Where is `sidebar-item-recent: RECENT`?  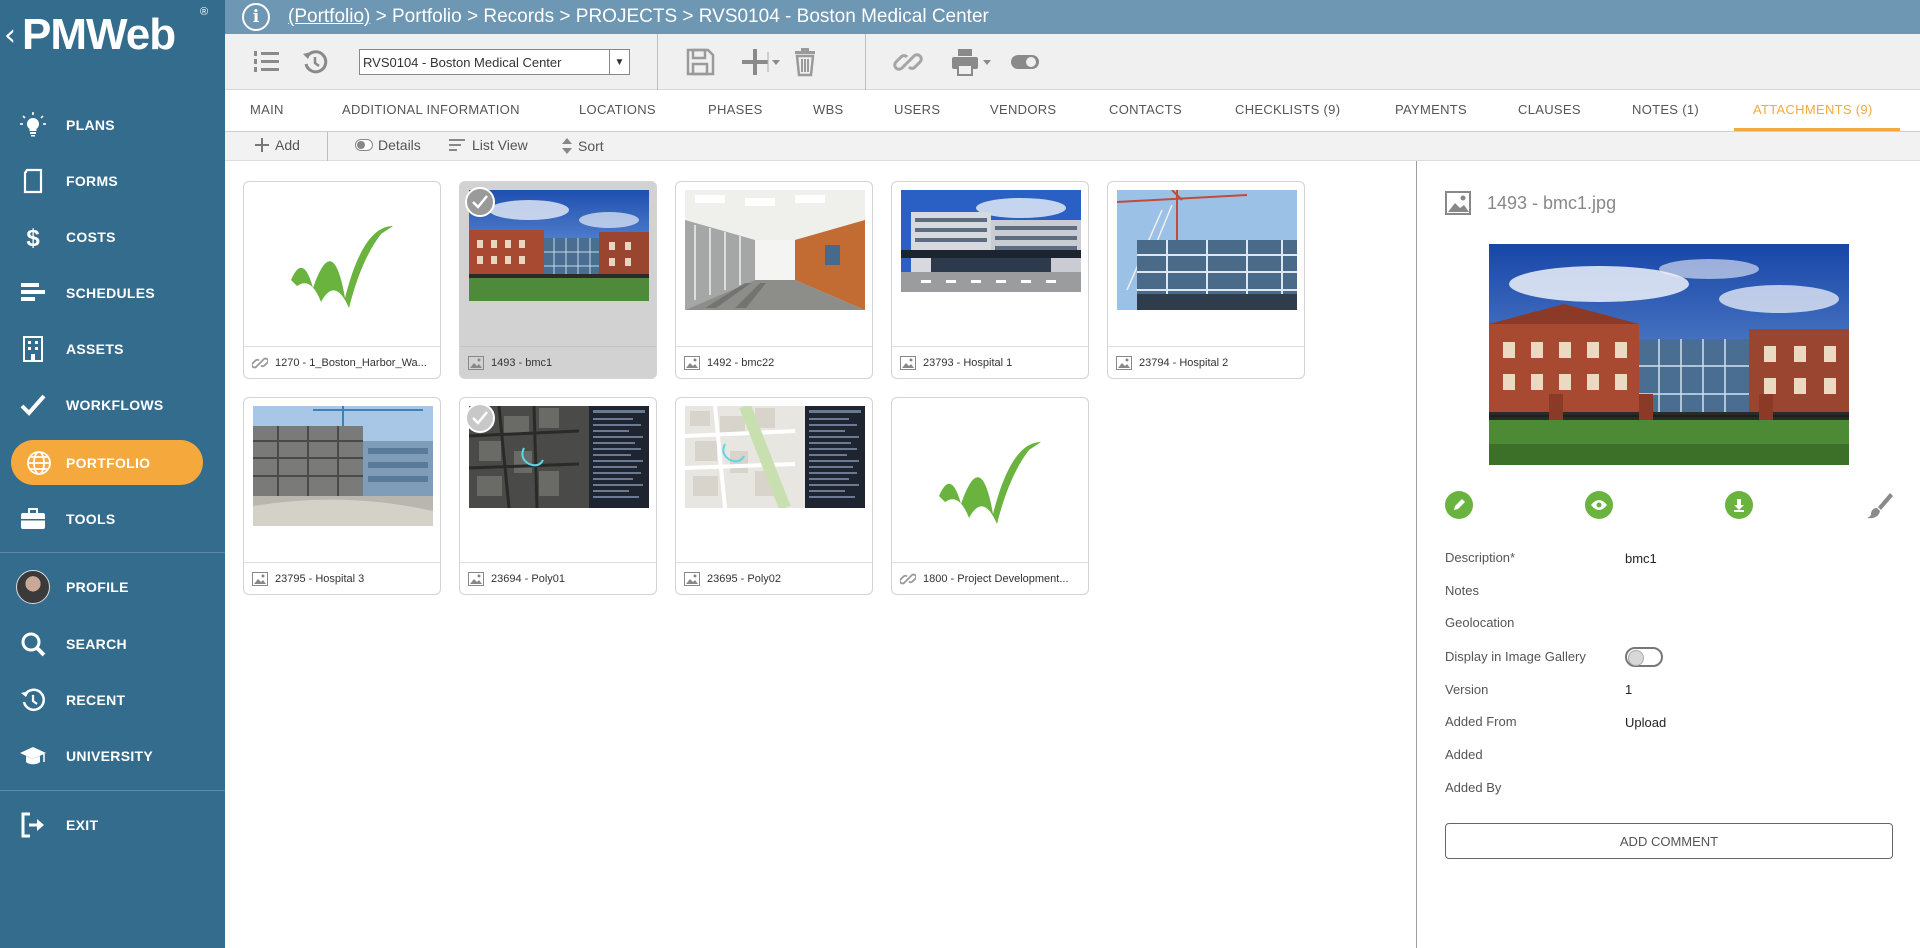 sidebar-item-recent: RECENT is located at coordinates (112, 700).